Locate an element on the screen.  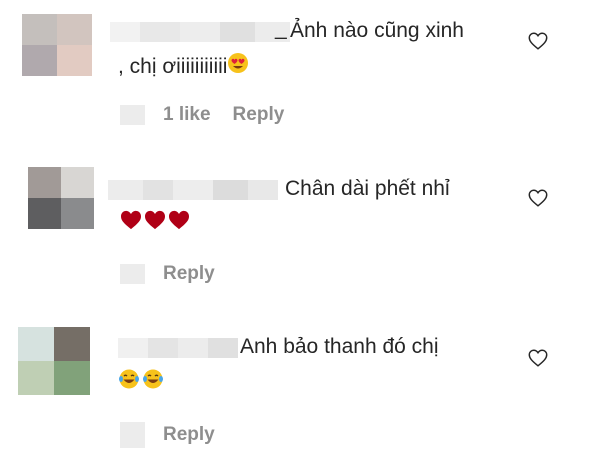
comment-text: Ảnh nào cũng xinh is located at coordinates (377, 30).